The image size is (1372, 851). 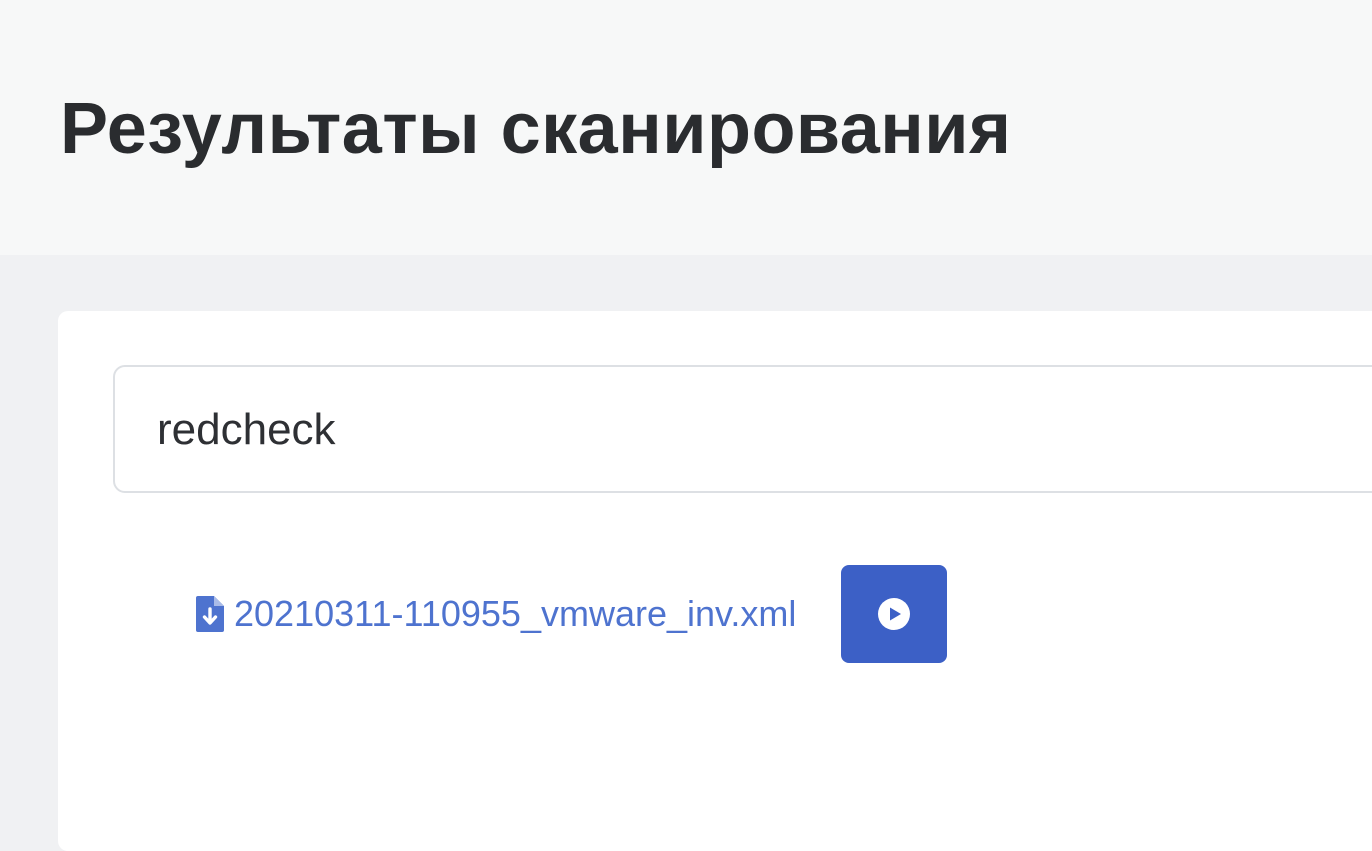 I want to click on file-download-icon, so click(x=210, y=614).